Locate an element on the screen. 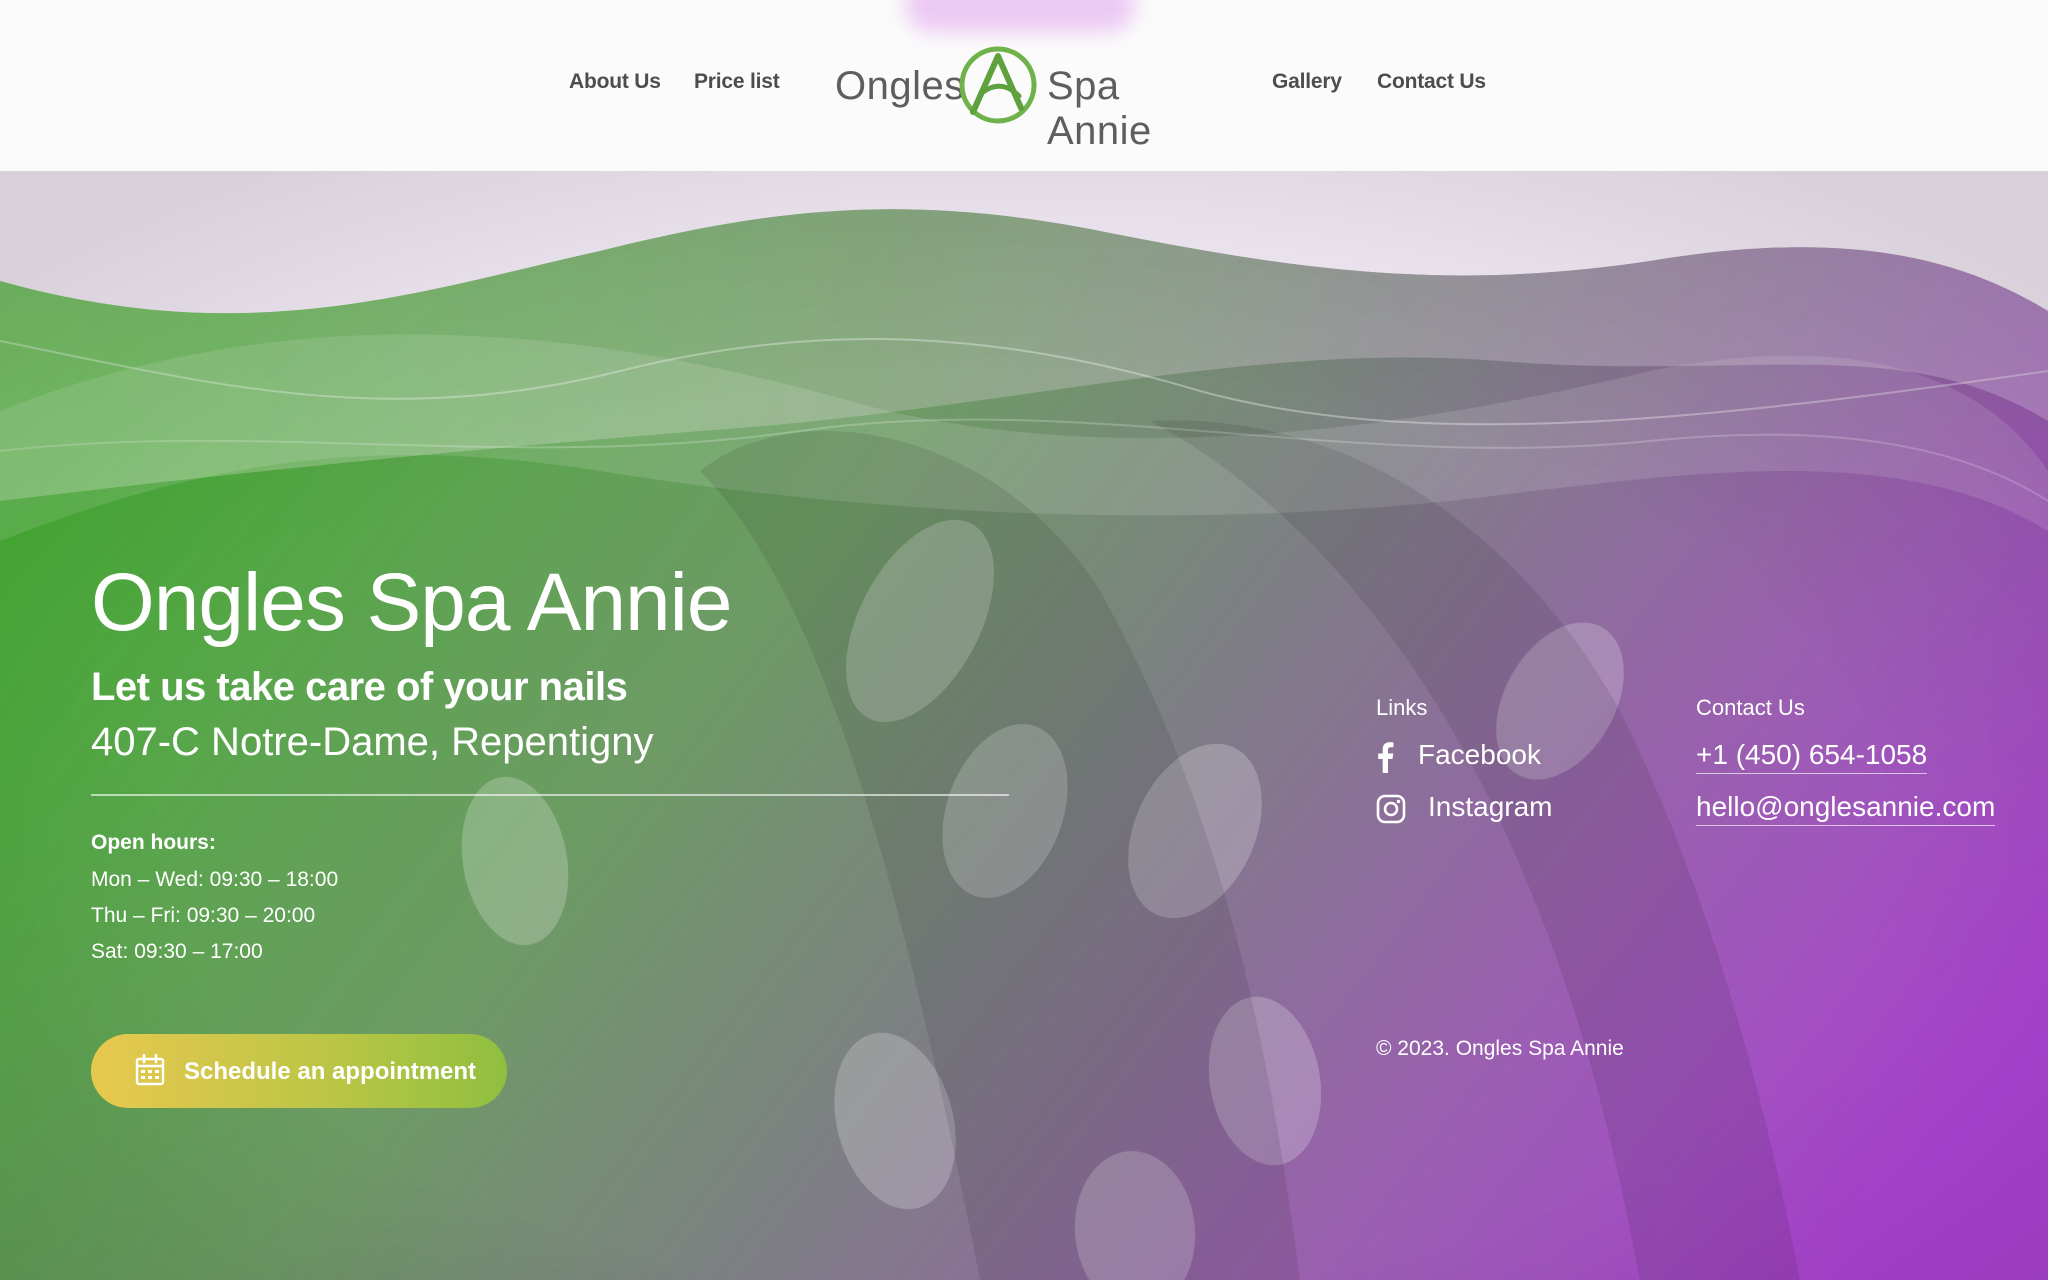 The image size is (2048, 1280). hero-tagline: Let us take care of your nails is located at coordinates (359, 687).